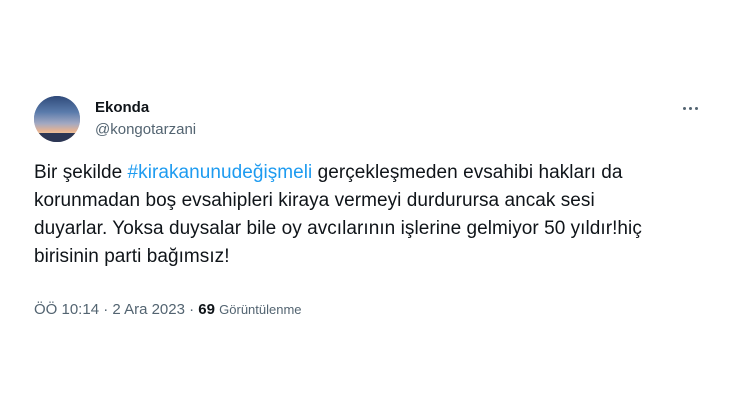 The height and width of the screenshot is (420, 730). What do you see at coordinates (260, 309) in the screenshot?
I see `views-label: Görüntülenme` at bounding box center [260, 309].